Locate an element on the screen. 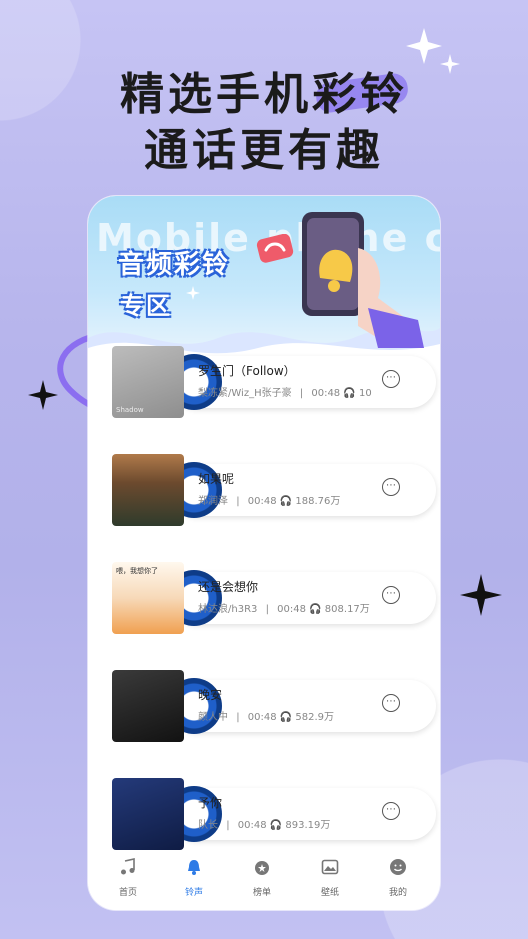  song-artist: 林达浪/h3R3 is located at coordinates (228, 609).